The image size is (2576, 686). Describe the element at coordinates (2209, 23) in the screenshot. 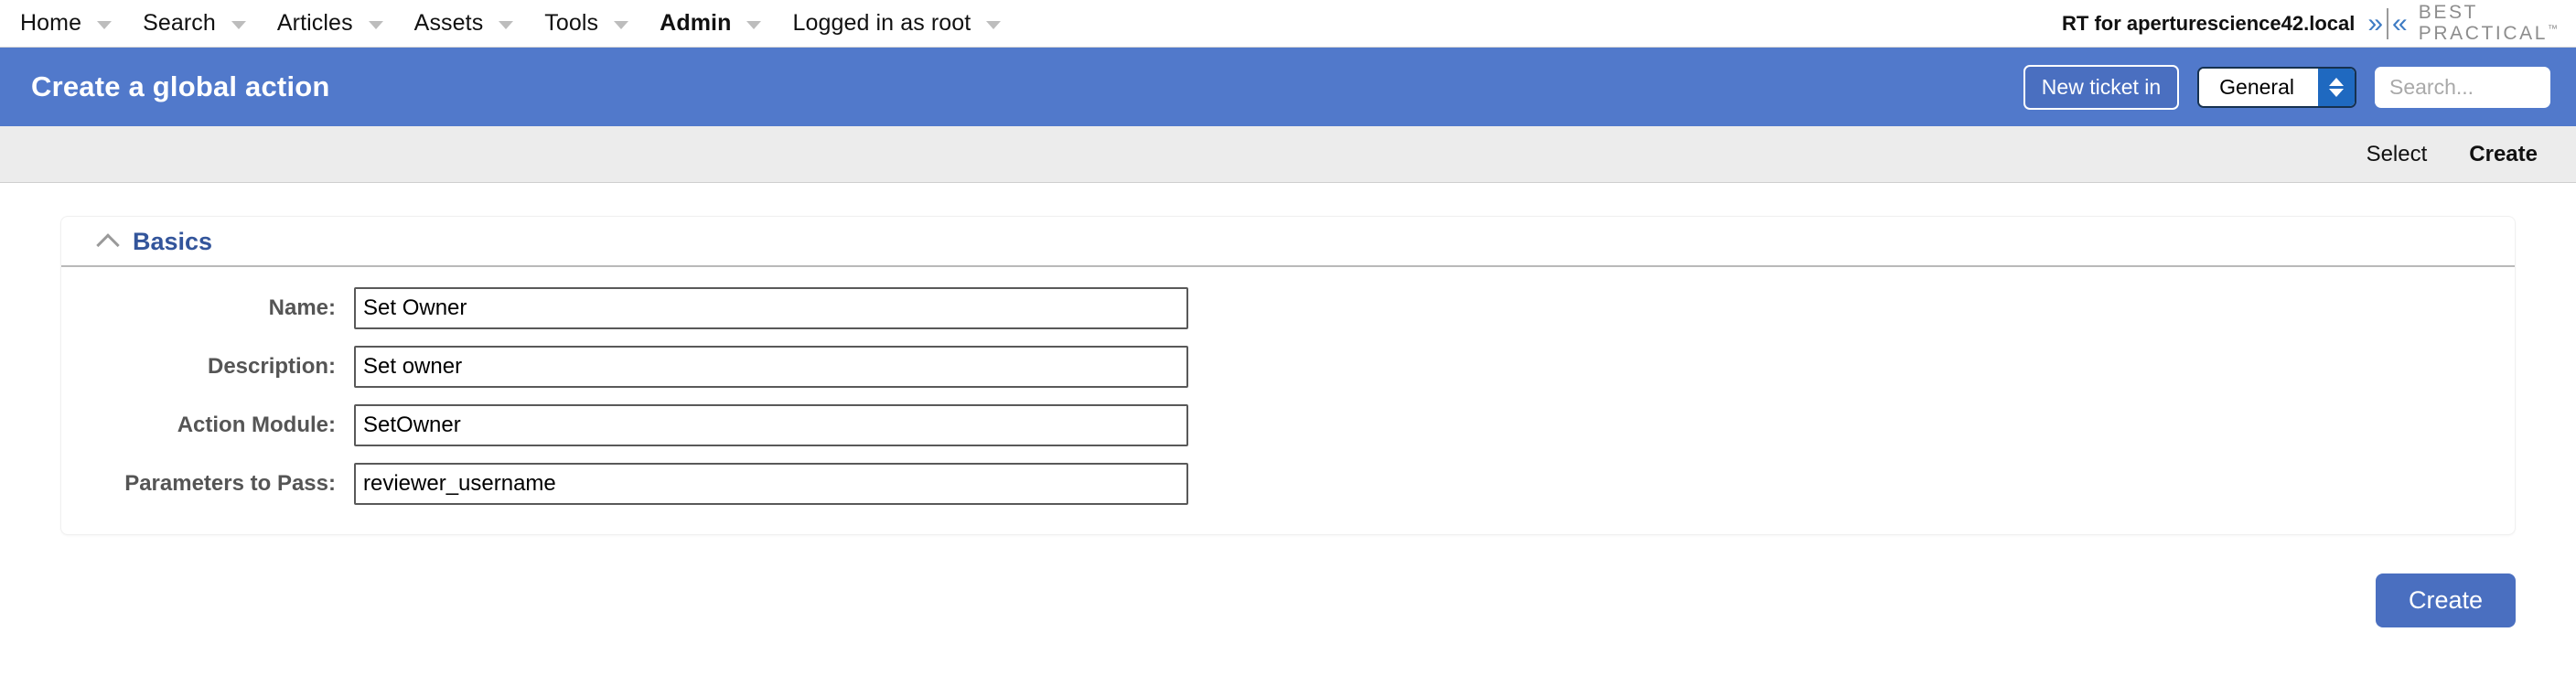

I see `rt-instance-label: RT for aperturescience42.local` at that location.